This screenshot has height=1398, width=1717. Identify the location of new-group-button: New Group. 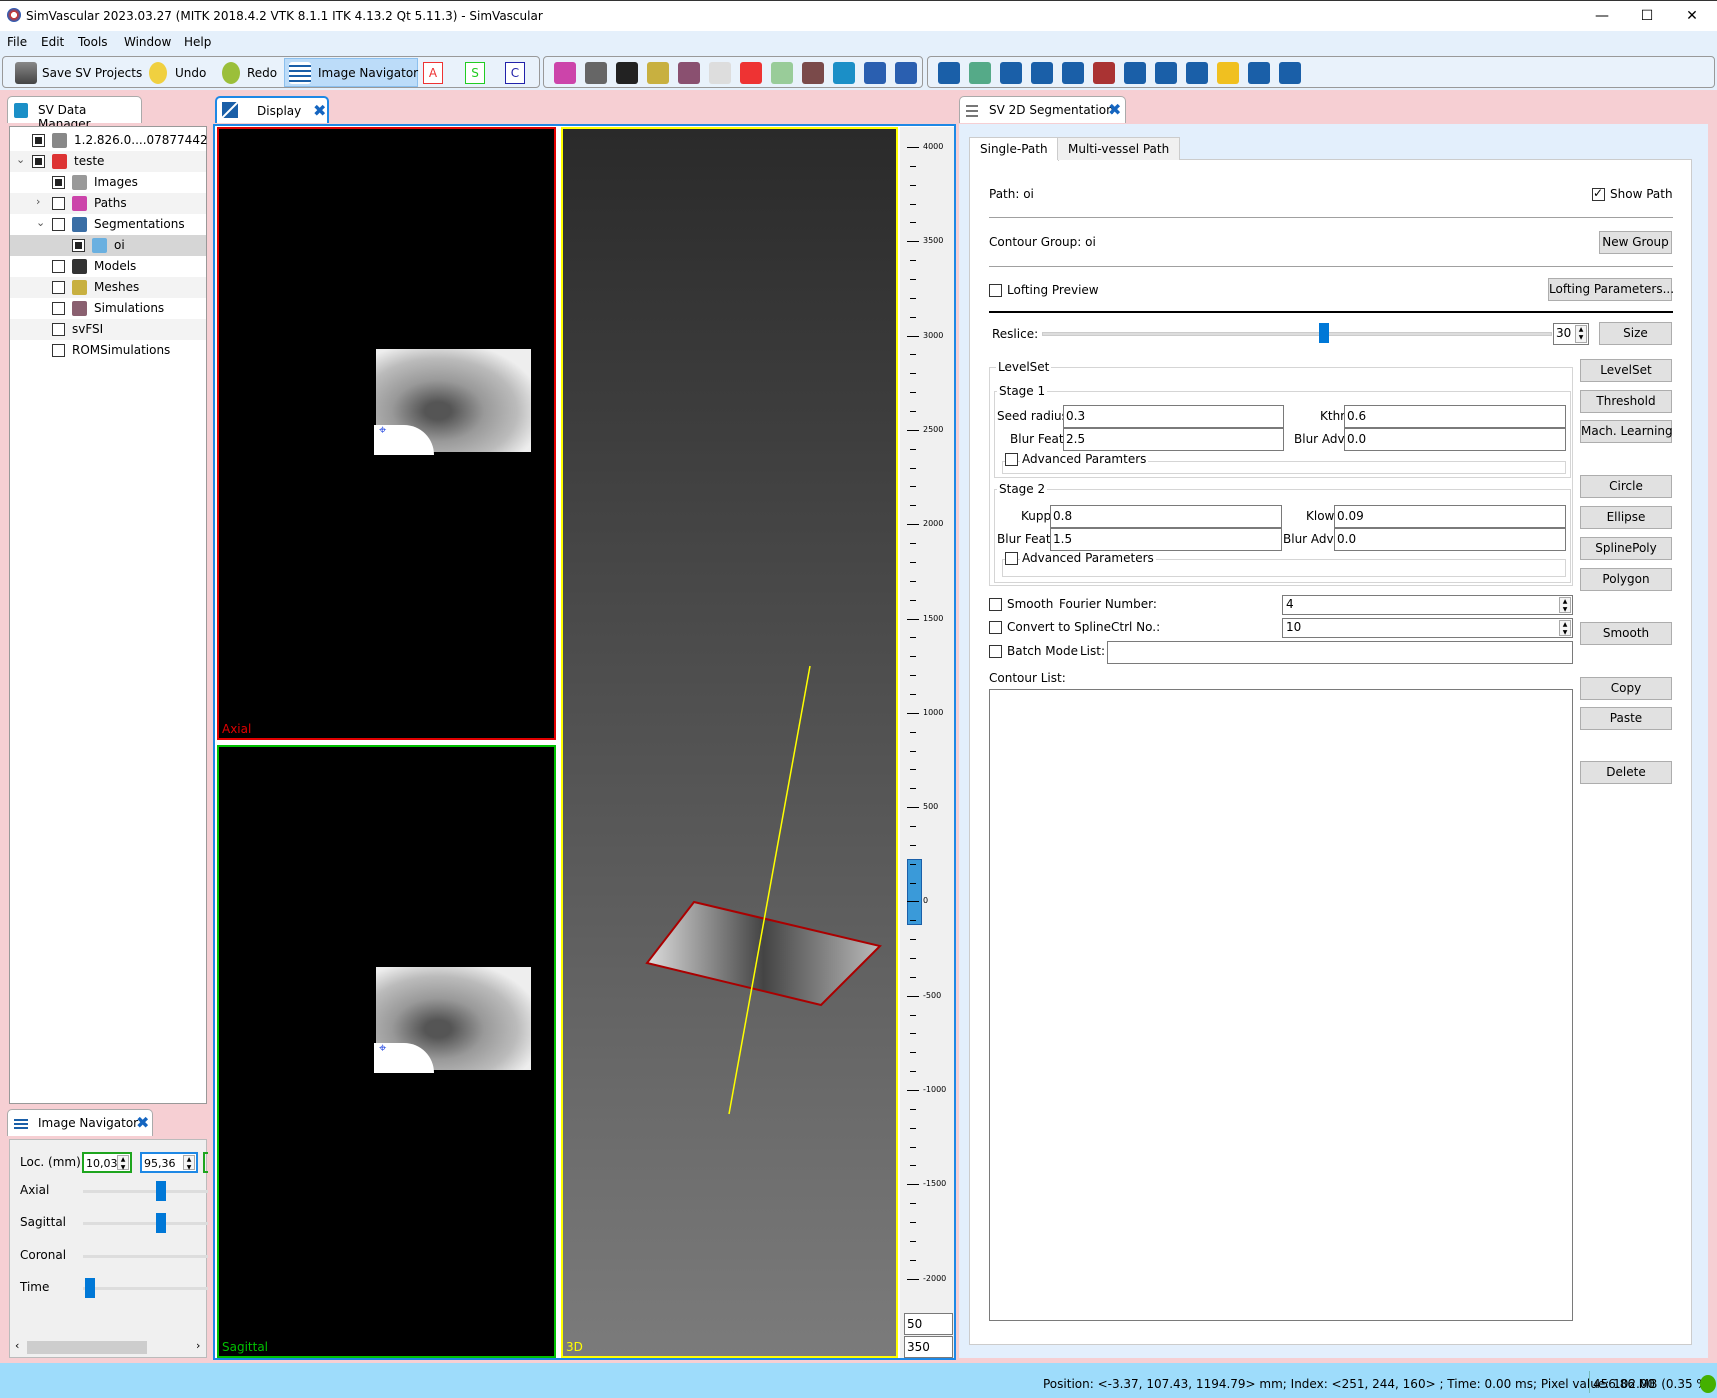
(1635, 242).